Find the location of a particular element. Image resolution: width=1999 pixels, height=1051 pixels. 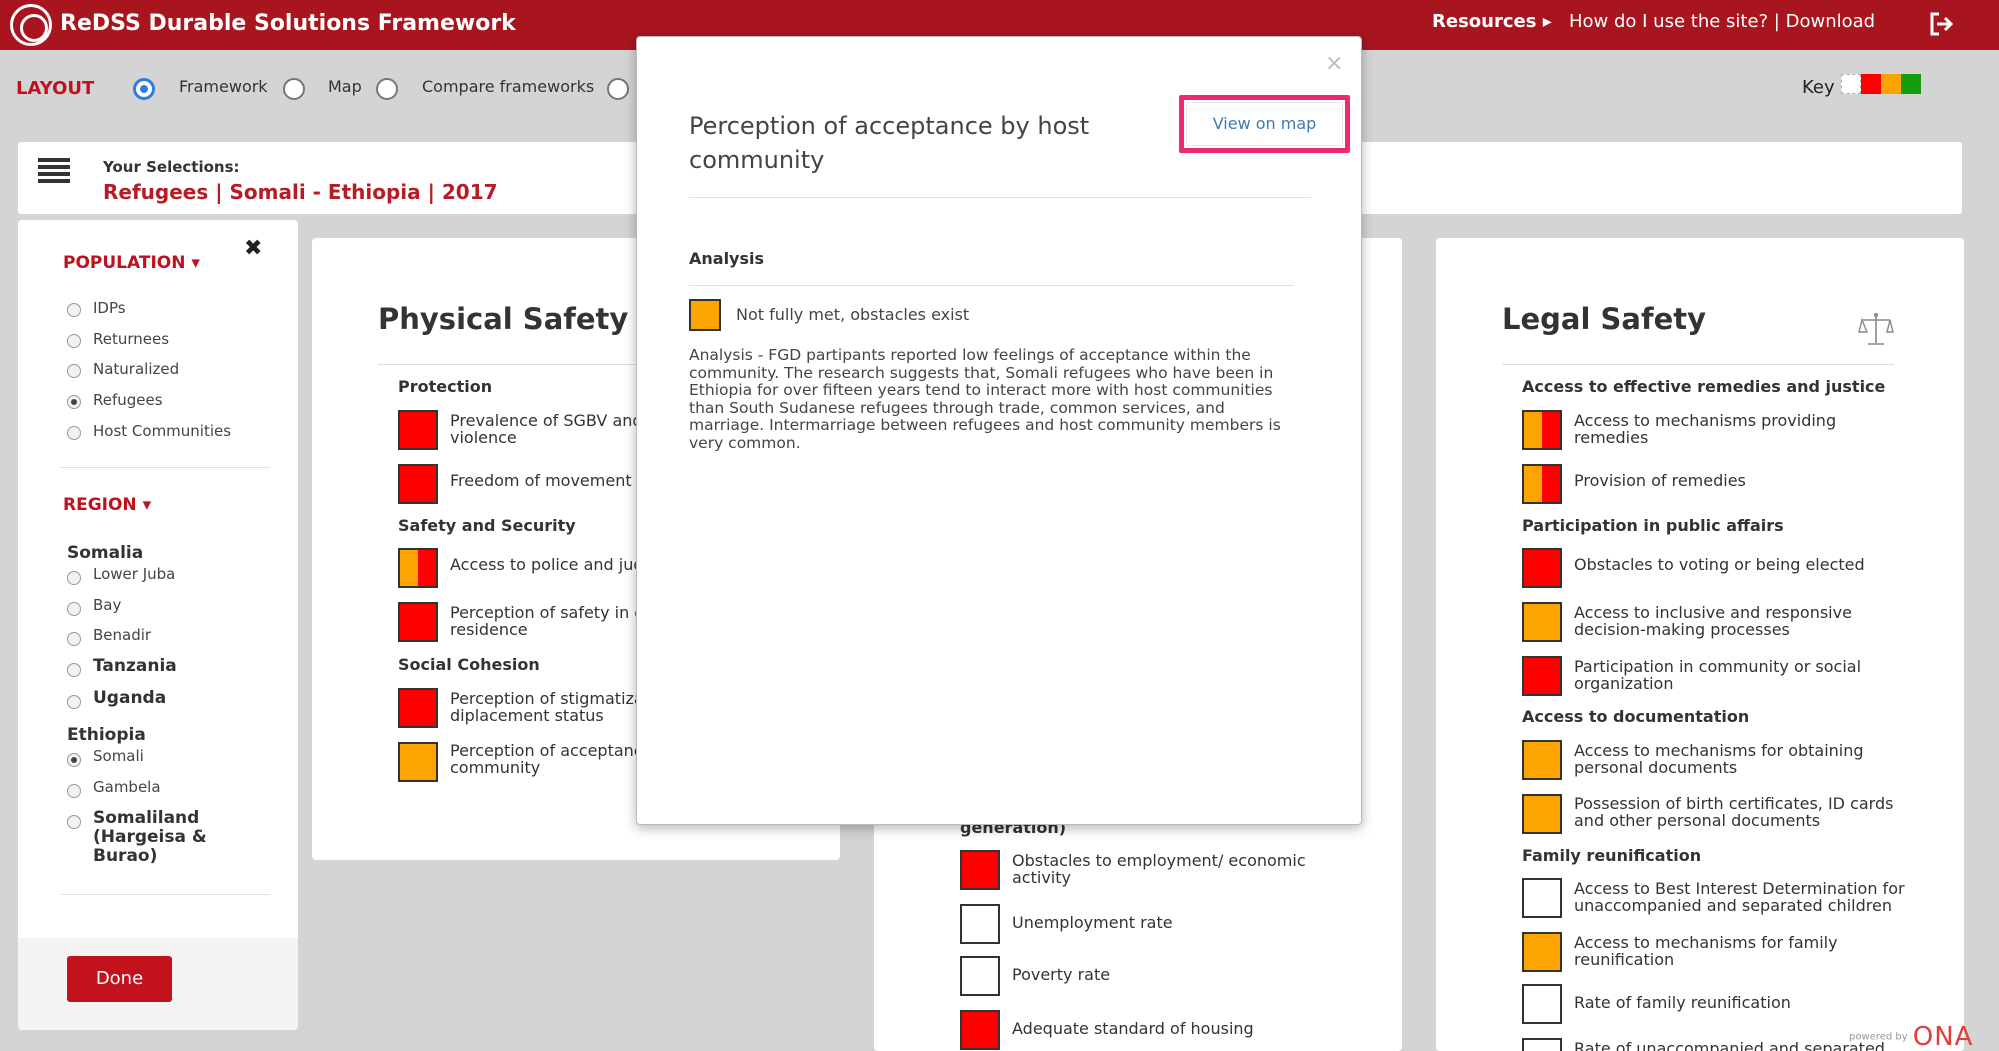

app-title: ReDSS Durable Solutions Framework is located at coordinates (288, 23).